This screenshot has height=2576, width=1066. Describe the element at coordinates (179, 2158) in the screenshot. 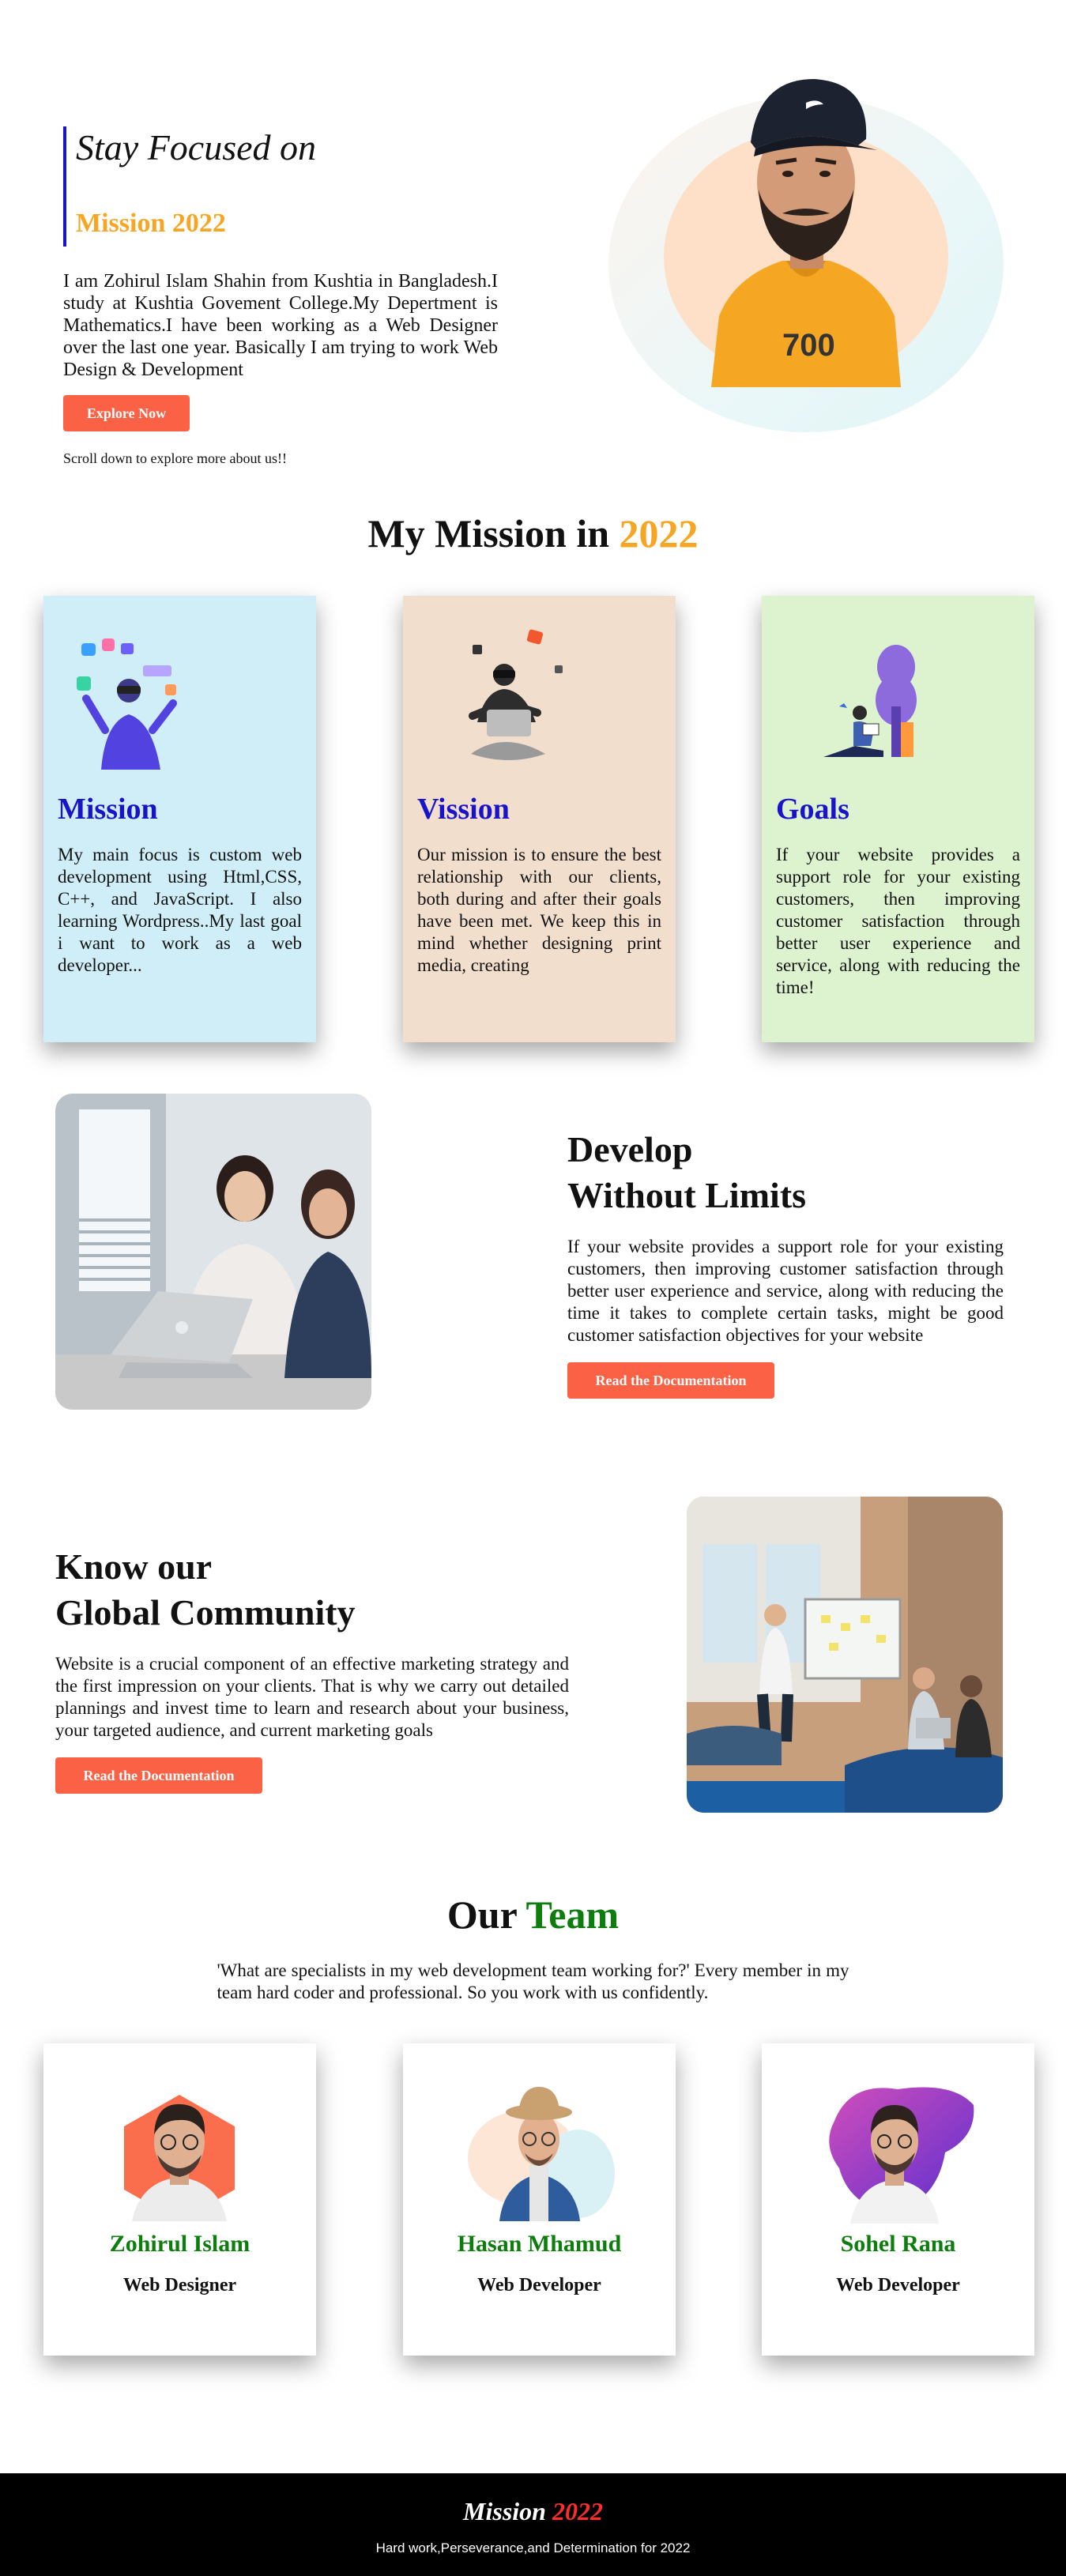

I see `man-with-glasses-avatar` at that location.